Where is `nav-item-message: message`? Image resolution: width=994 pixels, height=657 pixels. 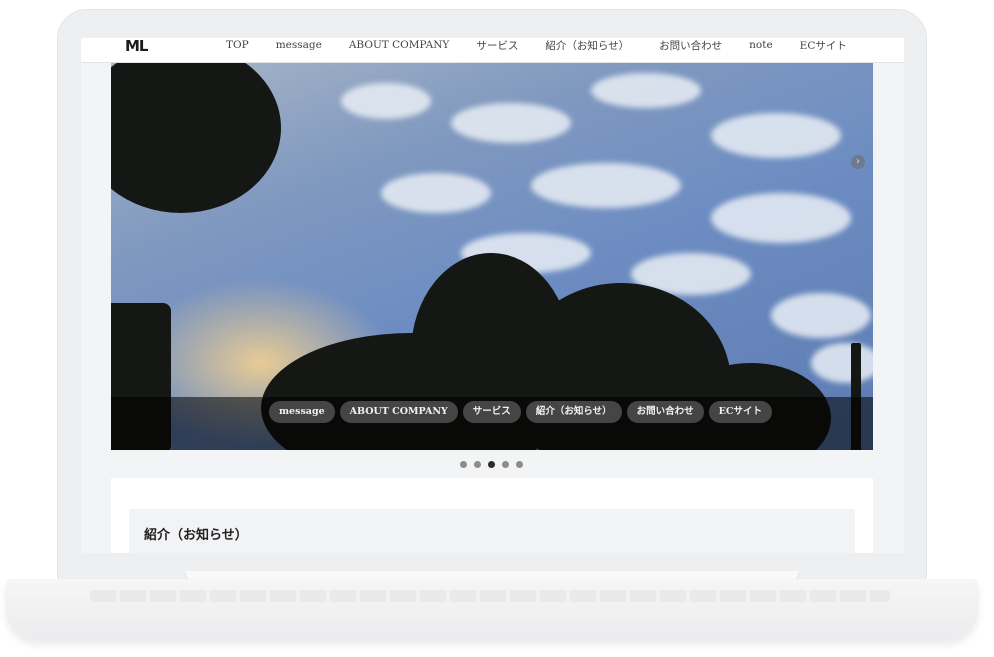 nav-item-message: message is located at coordinates (299, 45).